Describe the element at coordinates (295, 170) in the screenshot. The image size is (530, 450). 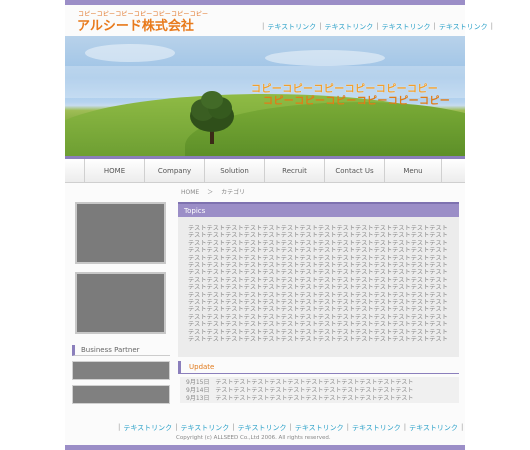
I see `nav-item-recruit: Recruit` at that location.